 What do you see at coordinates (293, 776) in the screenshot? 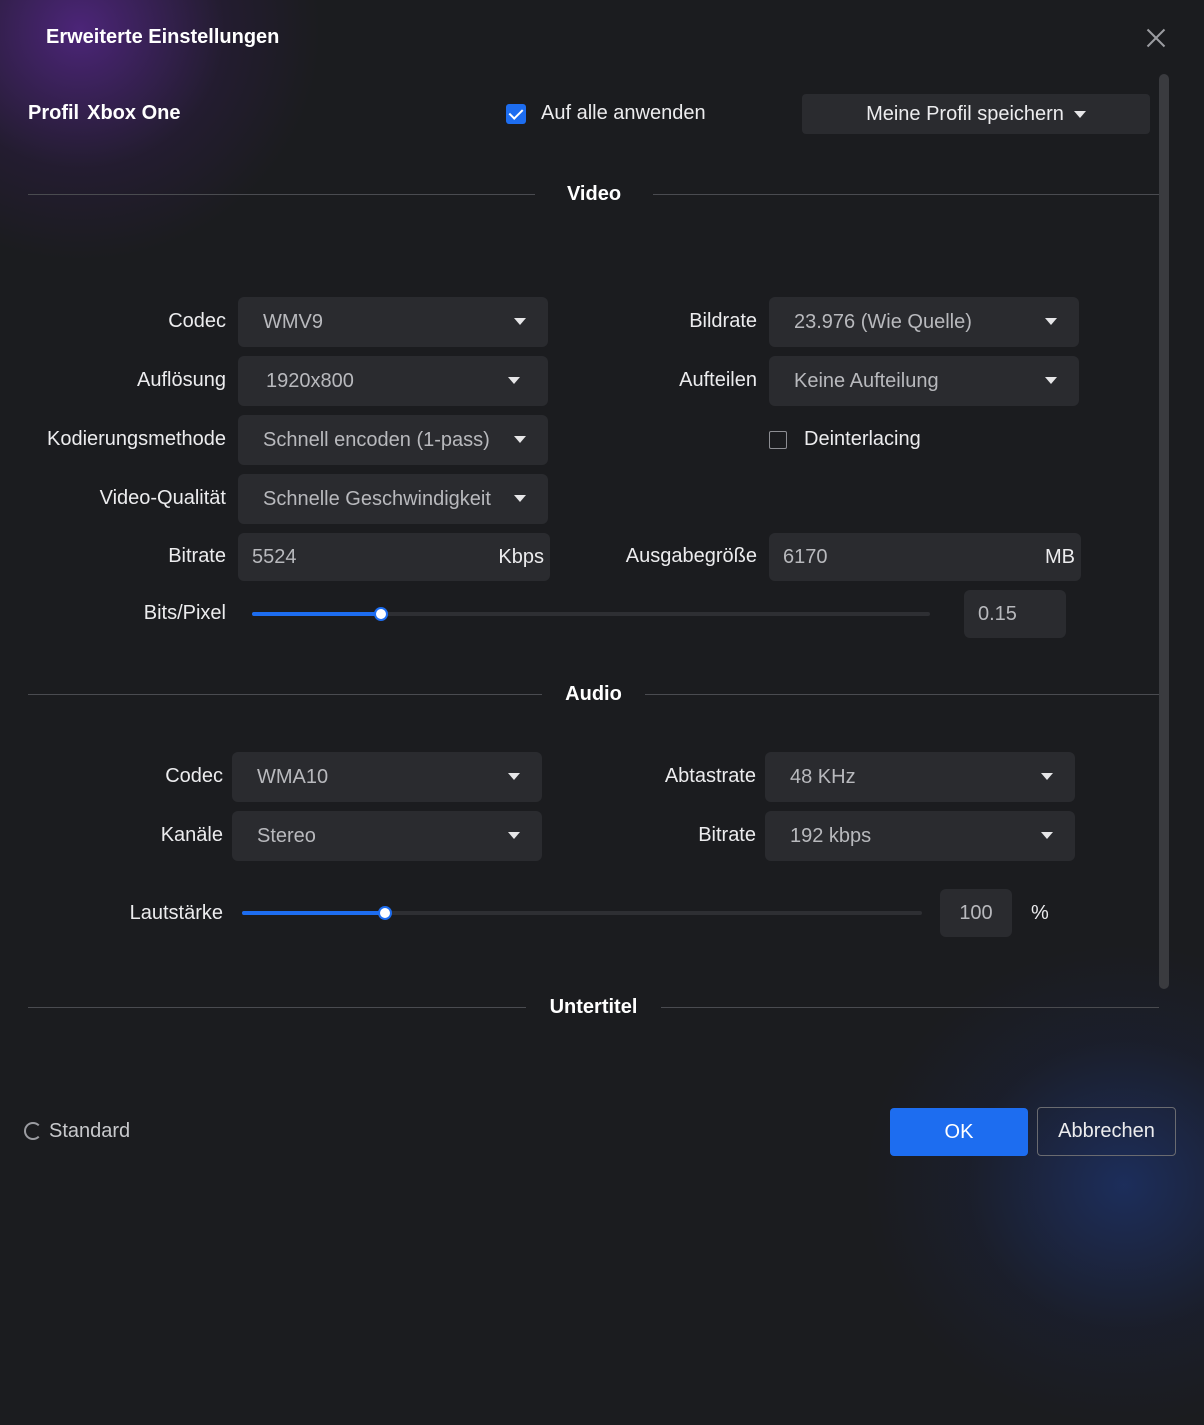
I see `audio-codec-value: WMA10` at bounding box center [293, 776].